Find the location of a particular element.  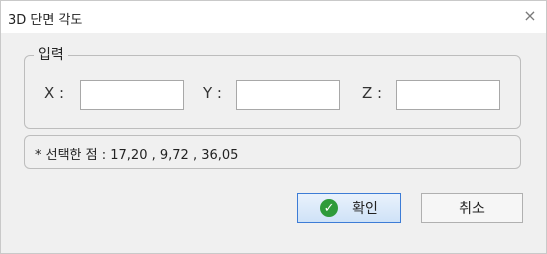

y-input is located at coordinates (288, 95).